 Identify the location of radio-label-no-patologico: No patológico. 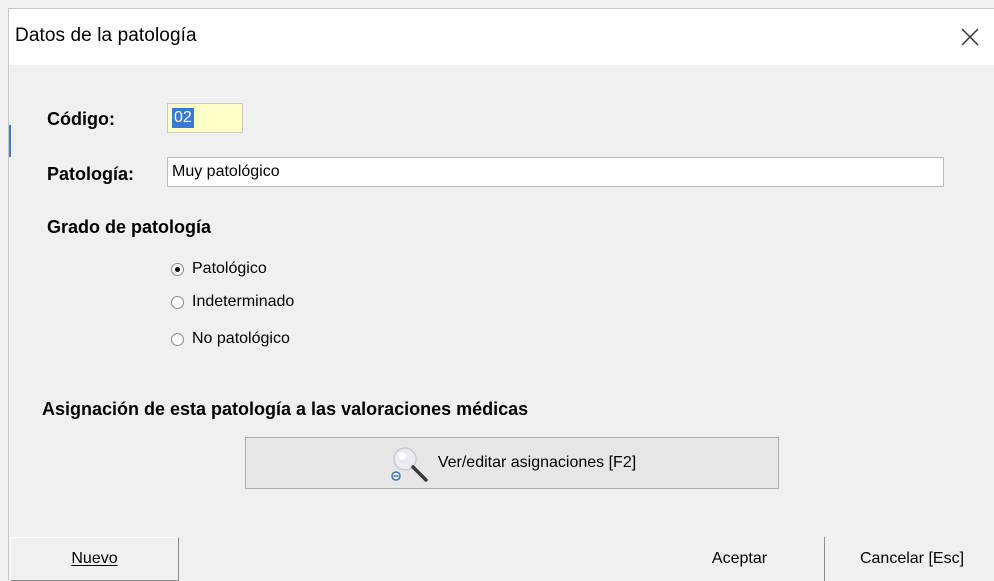
(241, 338).